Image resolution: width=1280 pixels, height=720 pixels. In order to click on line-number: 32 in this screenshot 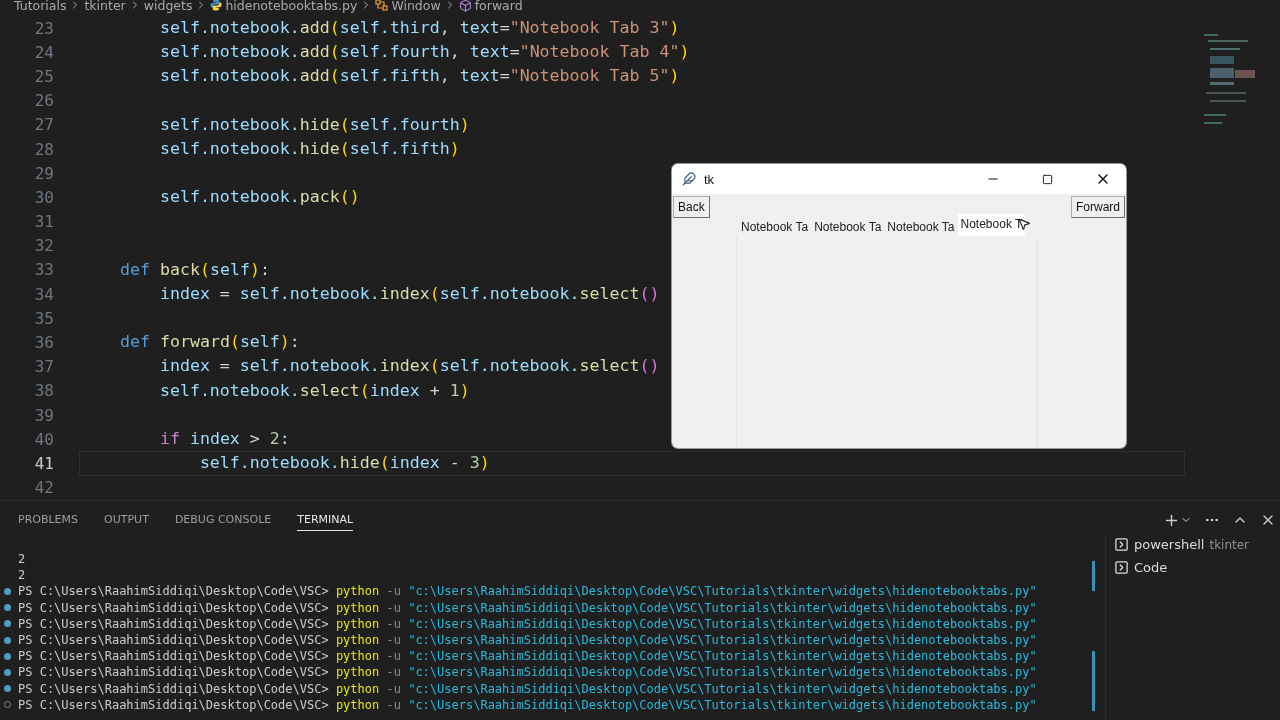, I will do `click(43, 246)`.